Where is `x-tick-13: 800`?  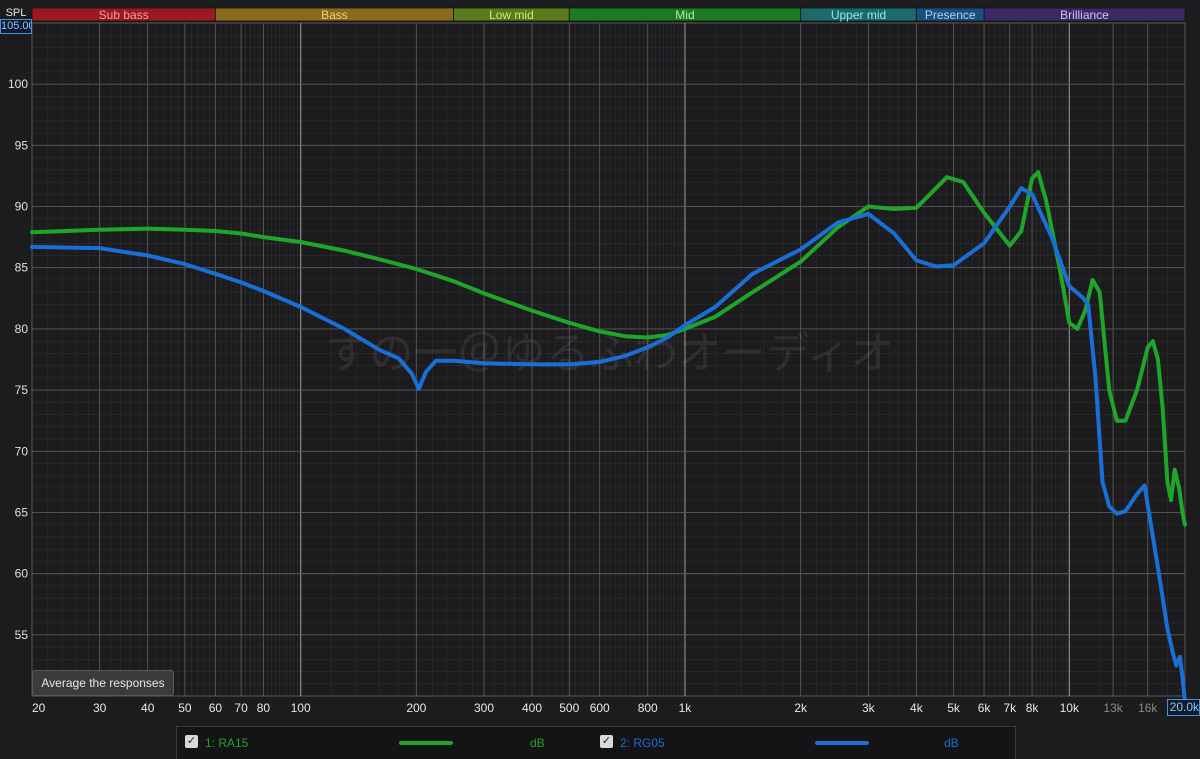
x-tick-13: 800 is located at coordinates (648, 708).